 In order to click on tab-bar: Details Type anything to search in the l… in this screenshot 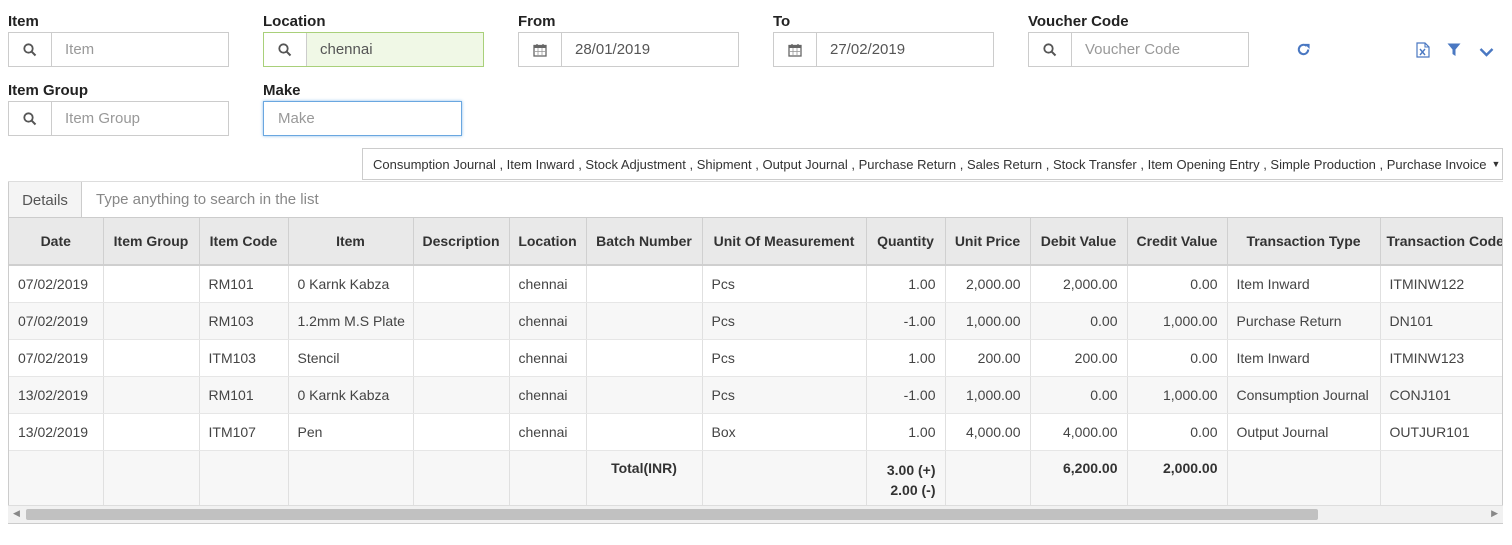, I will do `click(755, 199)`.